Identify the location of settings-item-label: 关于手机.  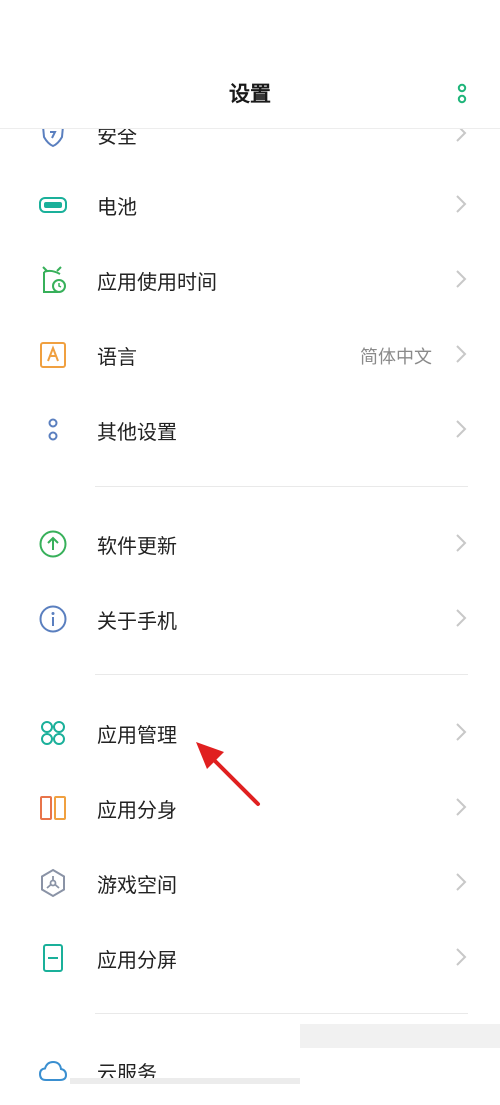
(137, 621).